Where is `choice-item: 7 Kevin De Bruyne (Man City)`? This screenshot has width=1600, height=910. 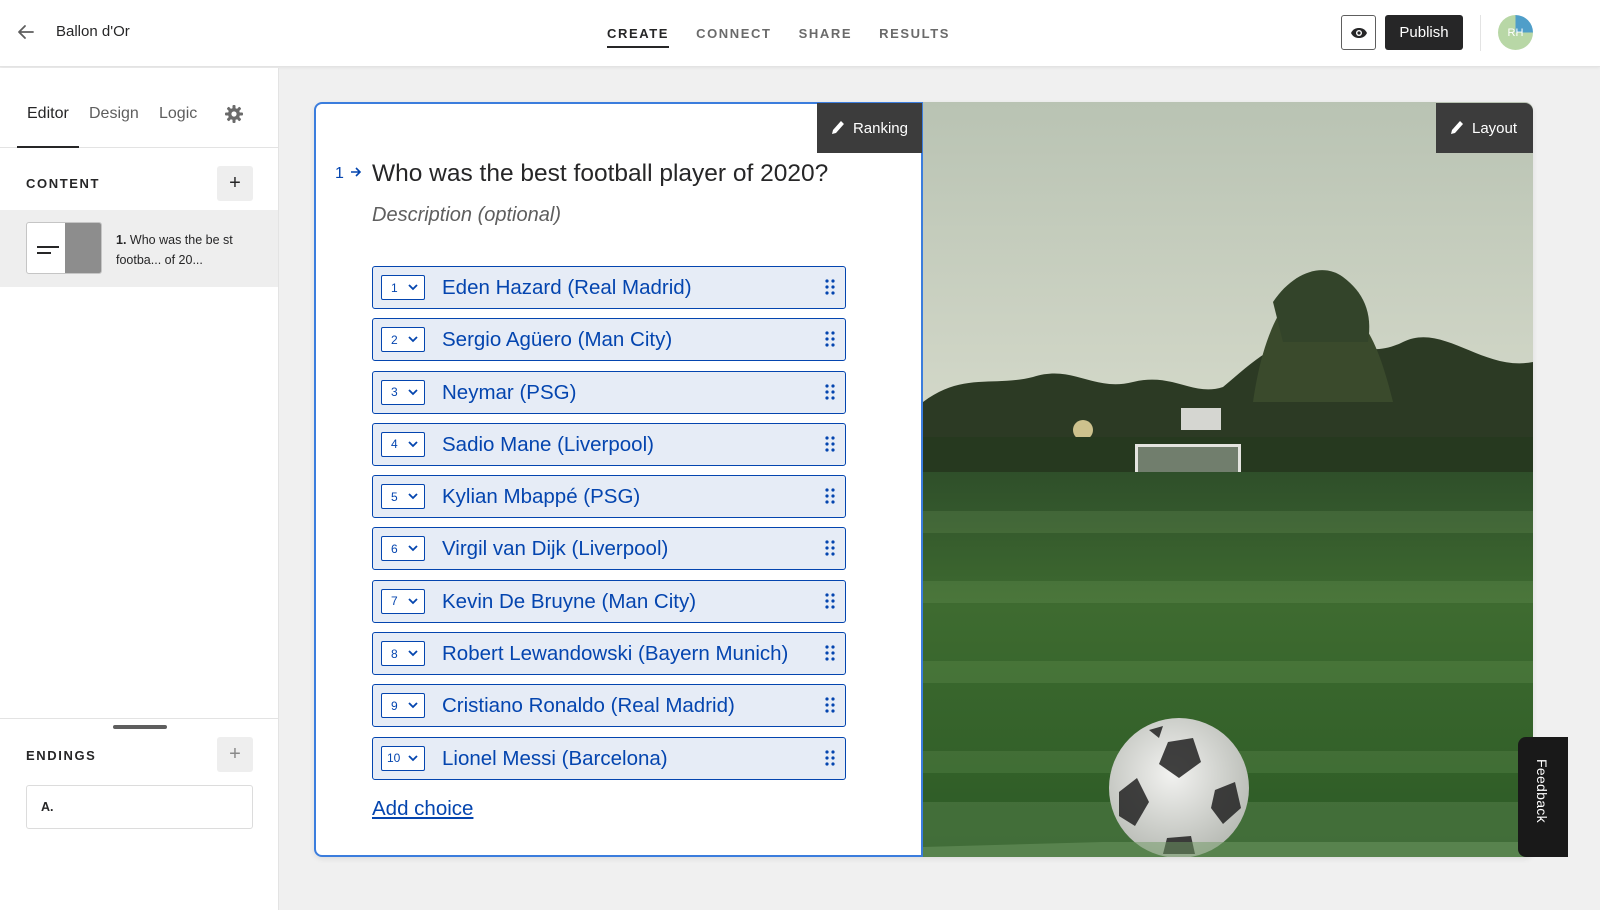
choice-item: 7 Kevin De Bruyne (Man City) is located at coordinates (609, 601).